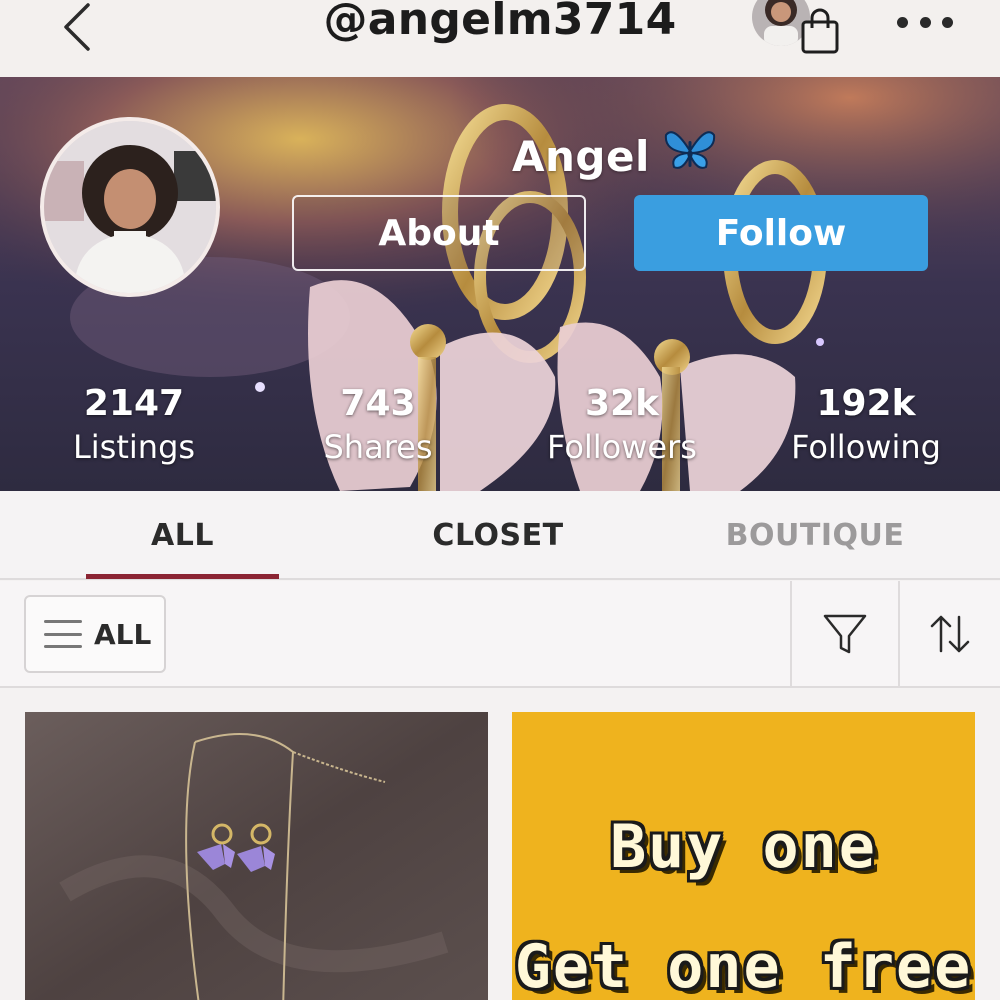 This screenshot has height=1000, width=1000. Describe the element at coordinates (182, 535) in the screenshot. I see `tab-all: ALL` at that location.